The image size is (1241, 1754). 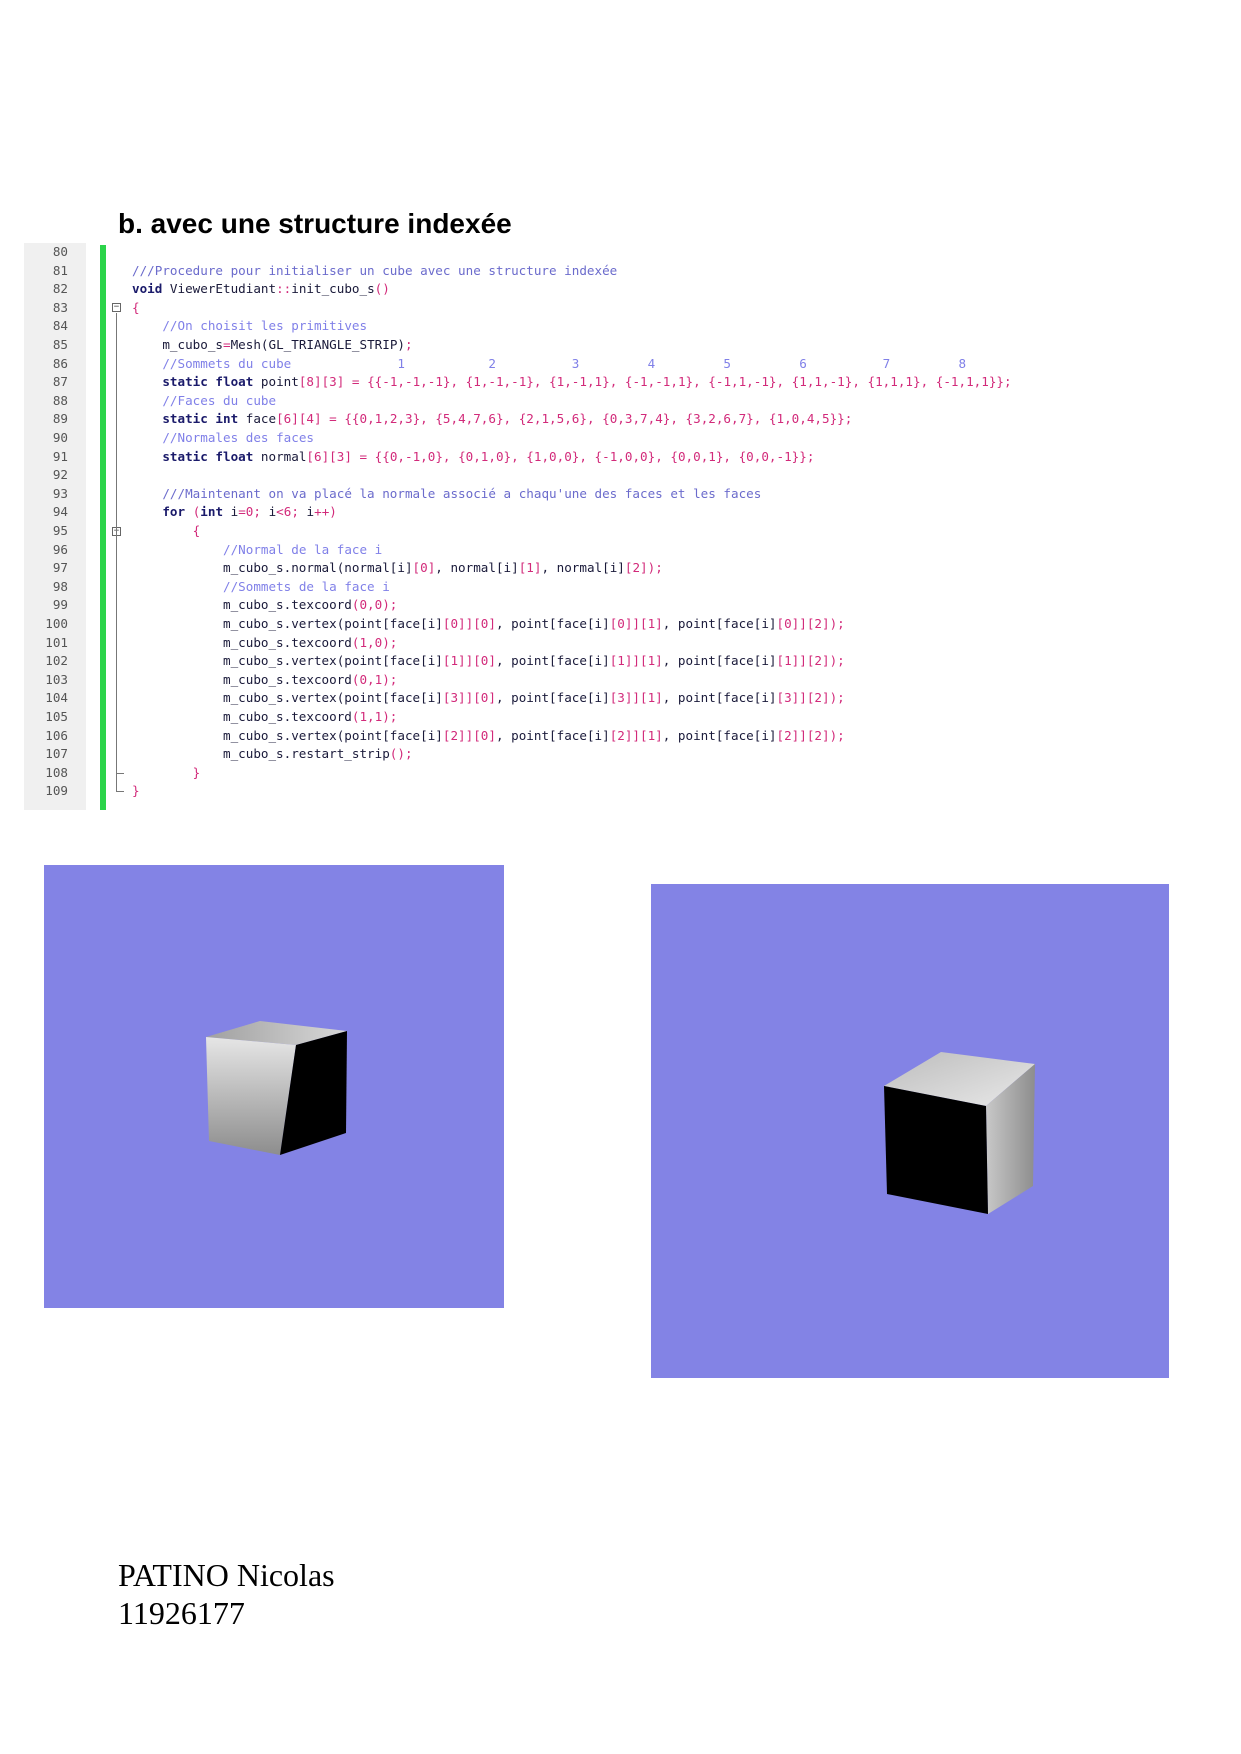 I want to click on code-text: m_cubo_s.texcoord(0,0);, so click(x=264, y=605).